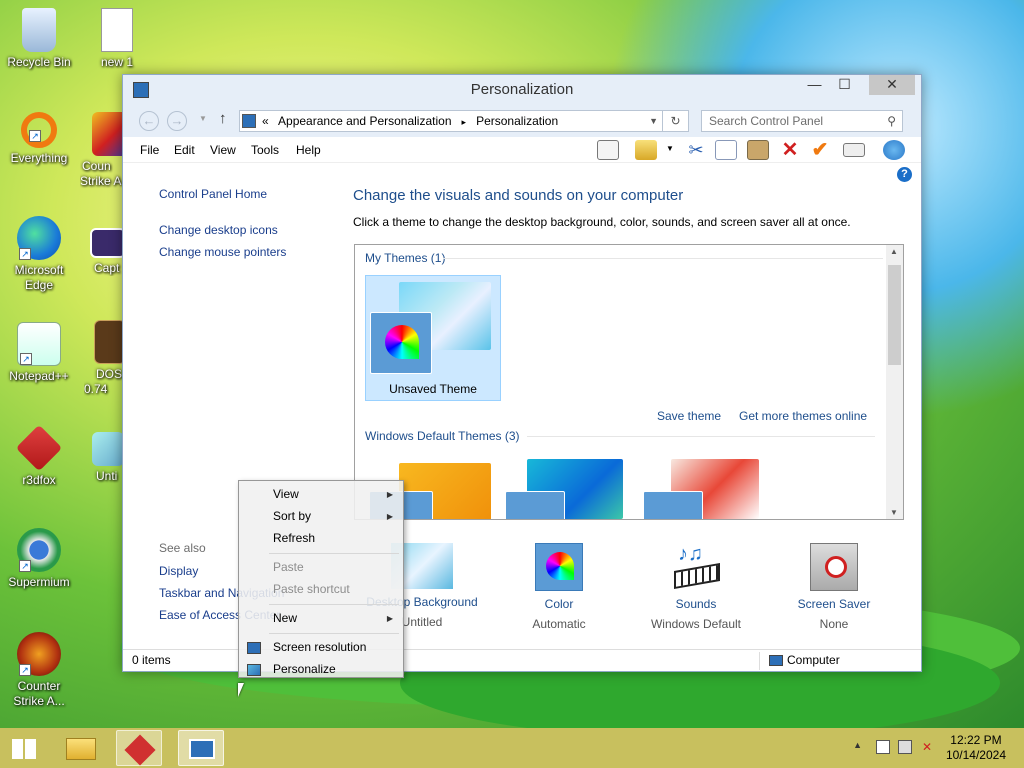 This screenshot has height=768, width=1024. What do you see at coordinates (105, 458) in the screenshot?
I see `desktop-icon-untitled: Unti` at bounding box center [105, 458].